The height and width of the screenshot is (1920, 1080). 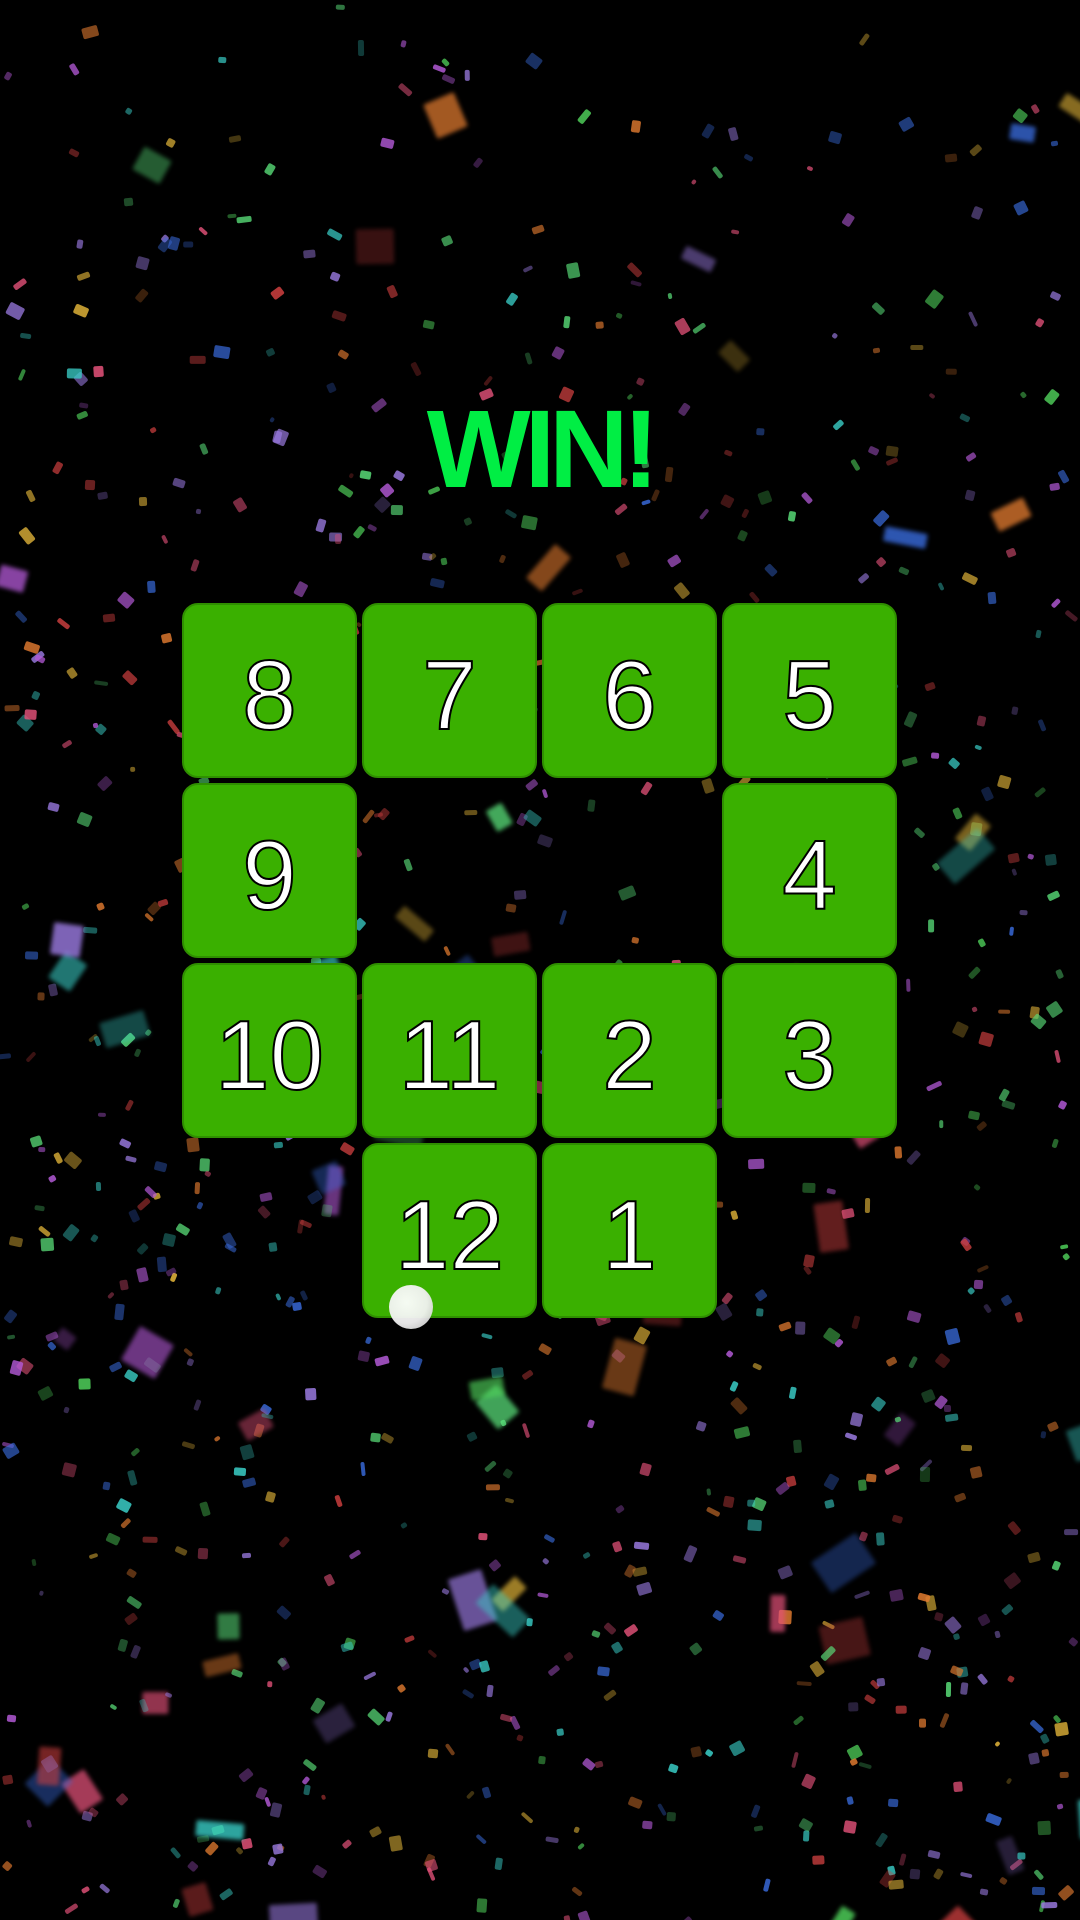 What do you see at coordinates (809, 690) in the screenshot?
I see `puzzle-tile: 5` at bounding box center [809, 690].